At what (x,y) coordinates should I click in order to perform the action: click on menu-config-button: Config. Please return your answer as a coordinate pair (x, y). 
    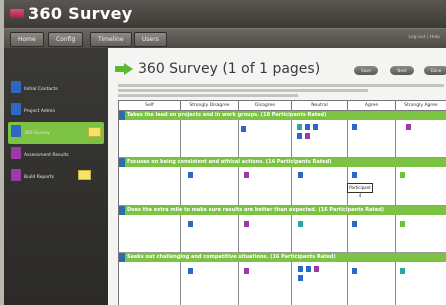
    Looking at the image, I should click on (66, 39).